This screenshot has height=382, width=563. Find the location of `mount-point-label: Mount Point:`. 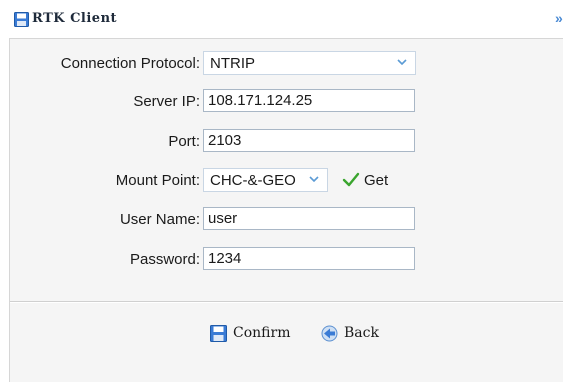

mount-point-label: Mount Point: is located at coordinates (157, 180).